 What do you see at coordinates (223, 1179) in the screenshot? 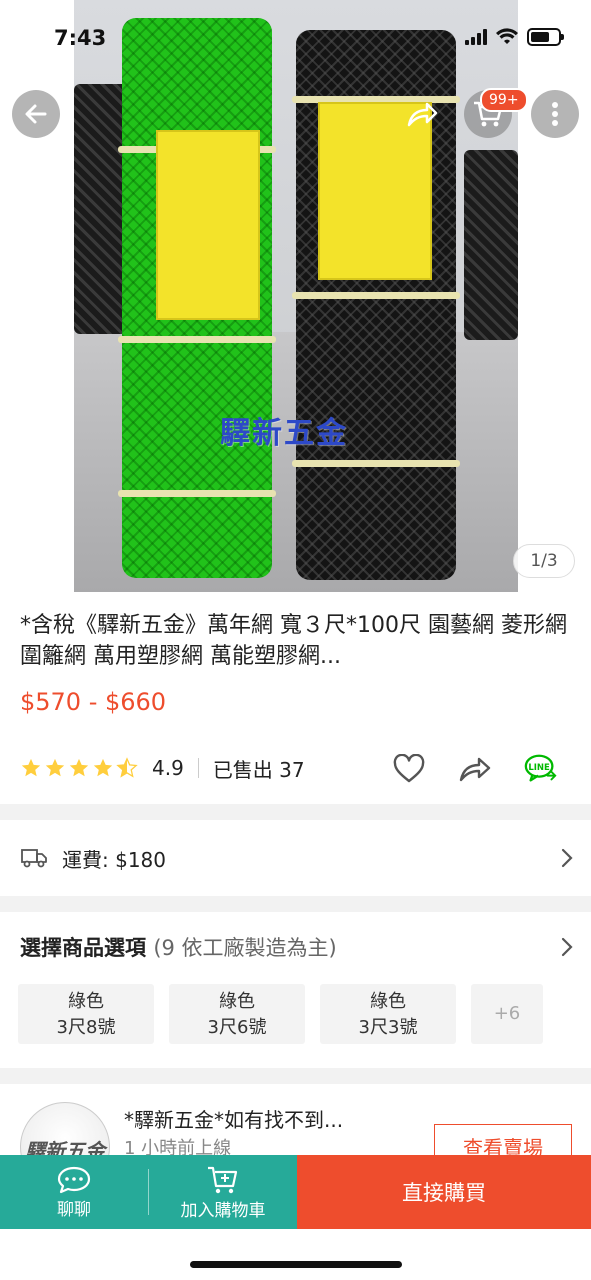
I see `add-cart-icon` at bounding box center [223, 1179].